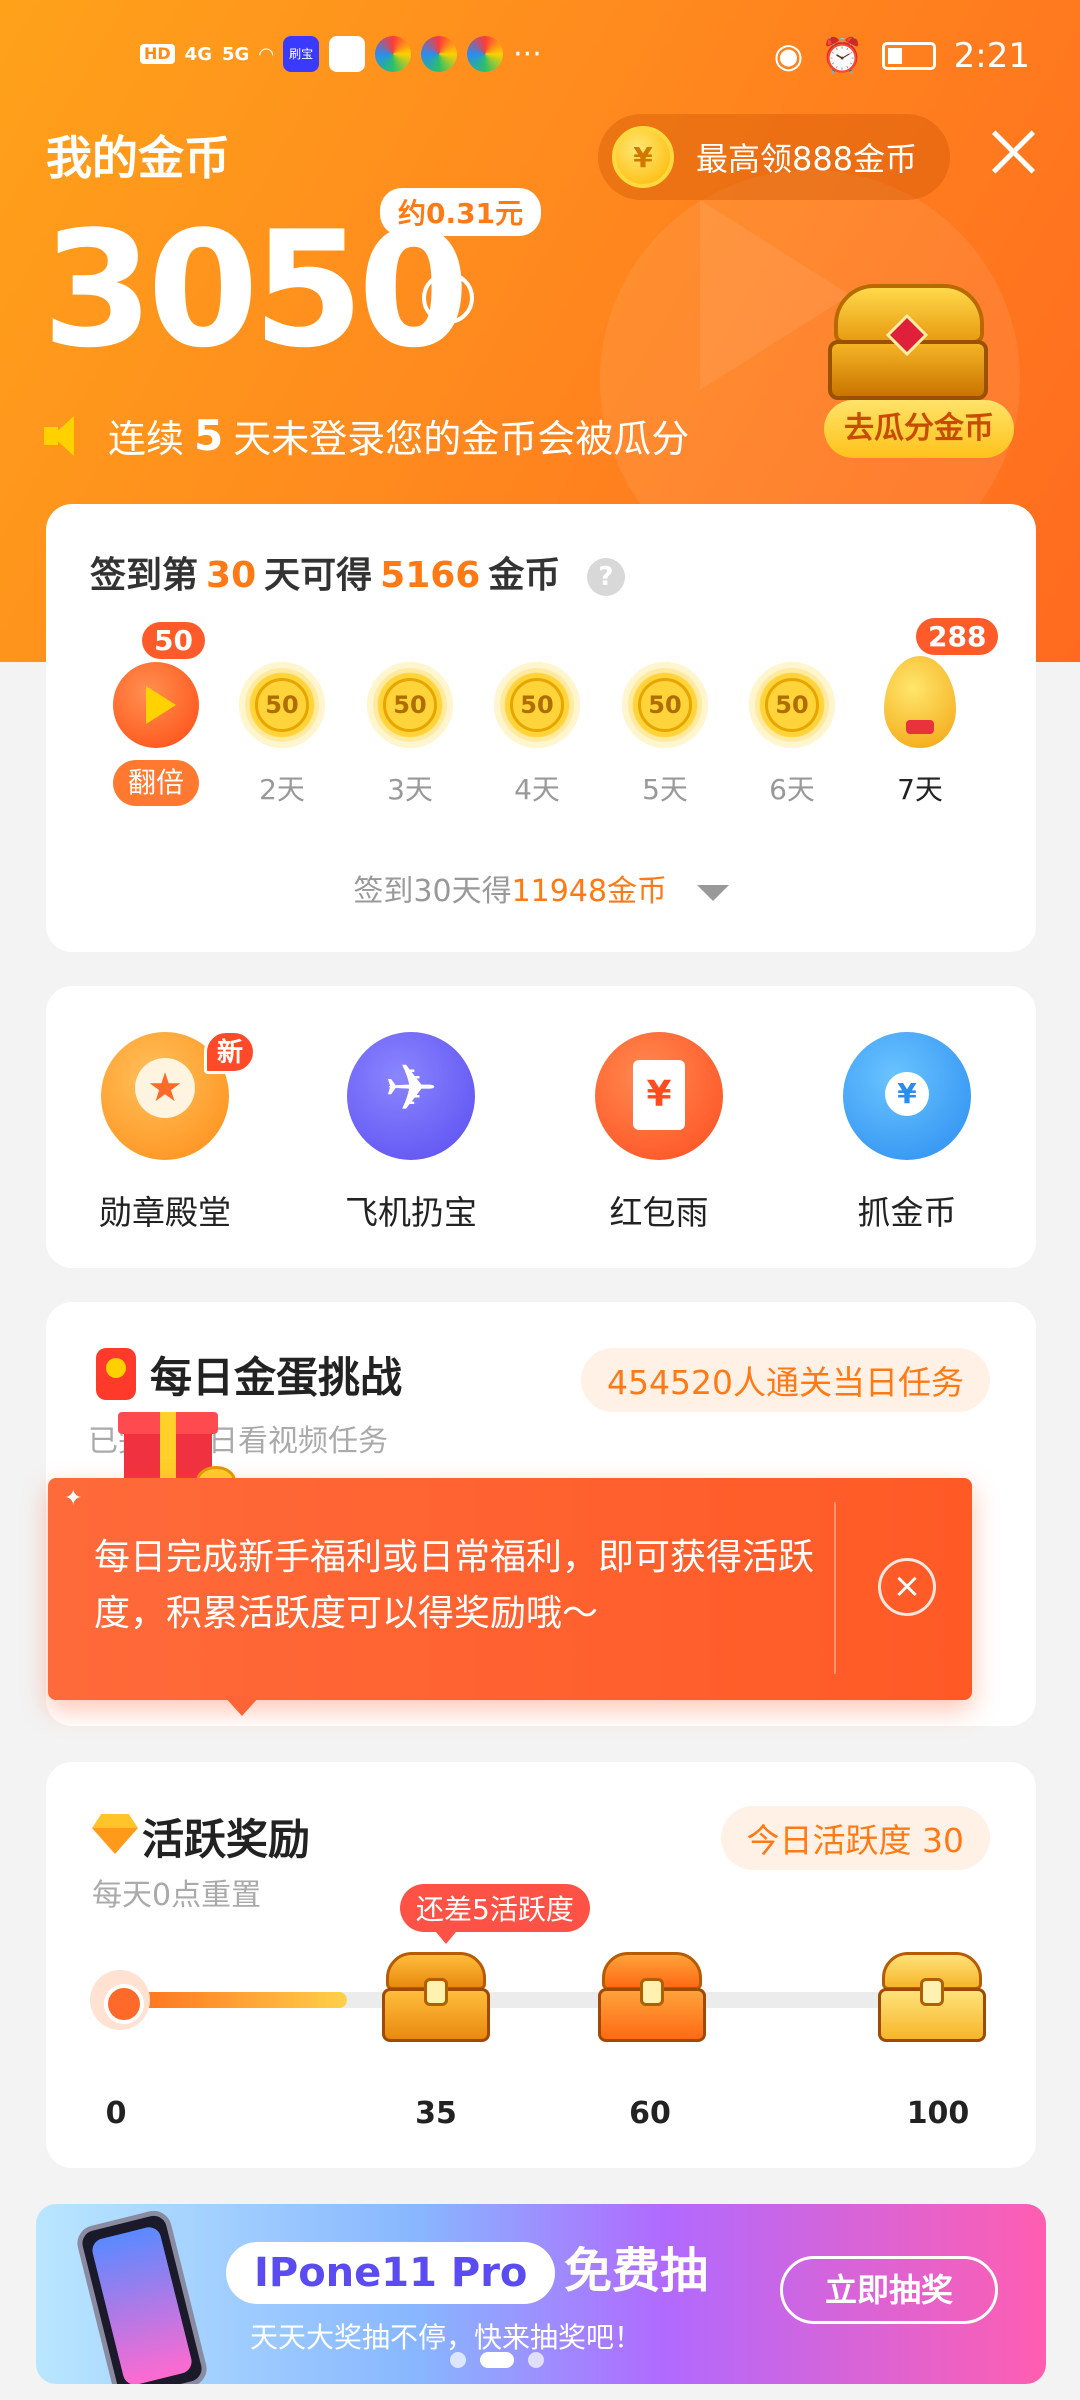 Image resolution: width=1080 pixels, height=2400 pixels. What do you see at coordinates (198, 54) in the screenshot?
I see `signal-icon: 4G` at bounding box center [198, 54].